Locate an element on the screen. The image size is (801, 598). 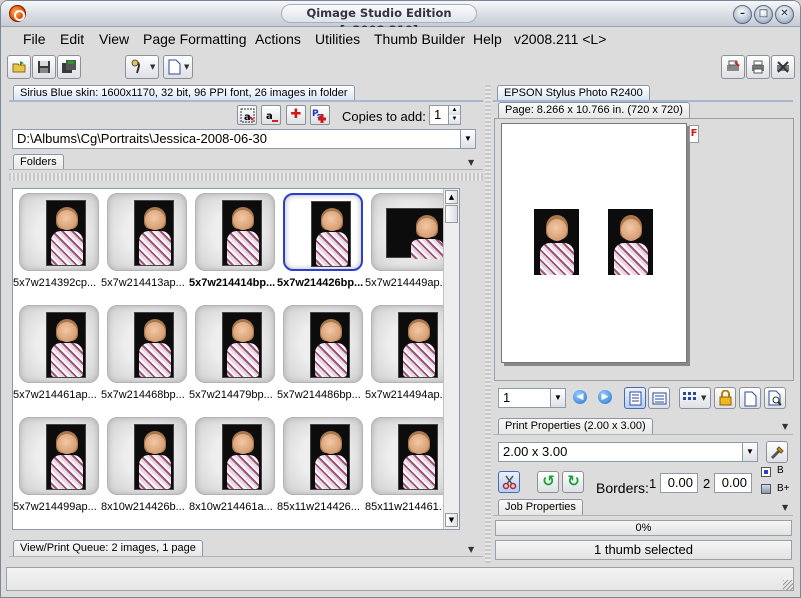
add-to-queue-button: ✚ is located at coordinates (296, 115).